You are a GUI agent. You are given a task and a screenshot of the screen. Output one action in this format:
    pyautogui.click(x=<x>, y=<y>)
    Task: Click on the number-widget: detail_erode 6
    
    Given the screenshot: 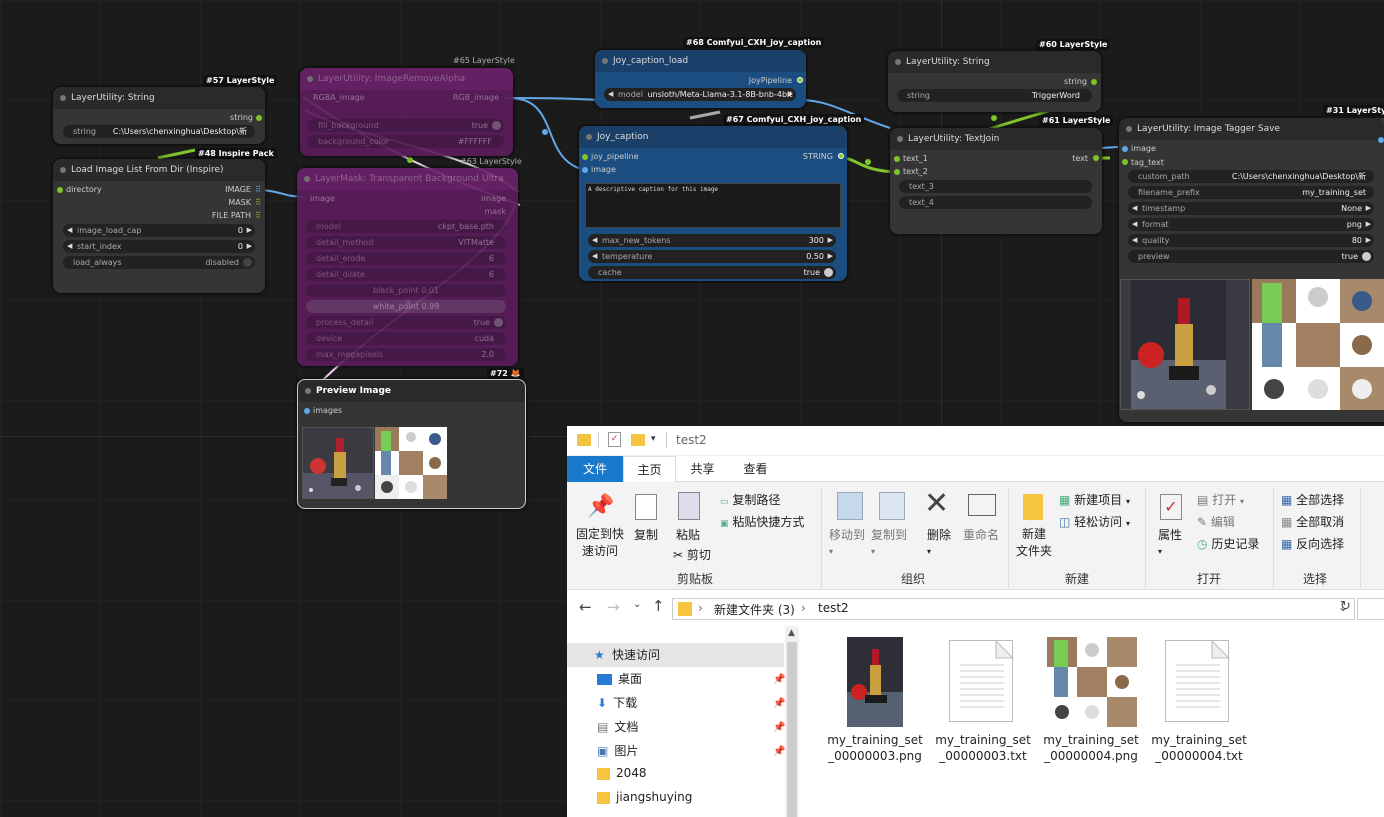 What is the action you would take?
    pyautogui.click(x=406, y=258)
    